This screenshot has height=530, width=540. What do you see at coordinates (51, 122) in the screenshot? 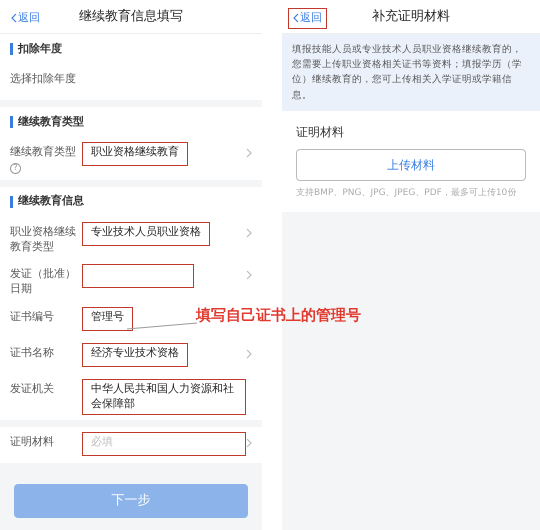
I see `section-heading: 继续教育类型` at bounding box center [51, 122].